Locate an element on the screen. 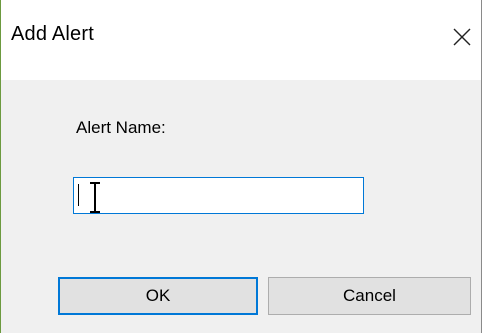 The width and height of the screenshot is (483, 333). alert-name-label: Alert Name: is located at coordinates (121, 127).